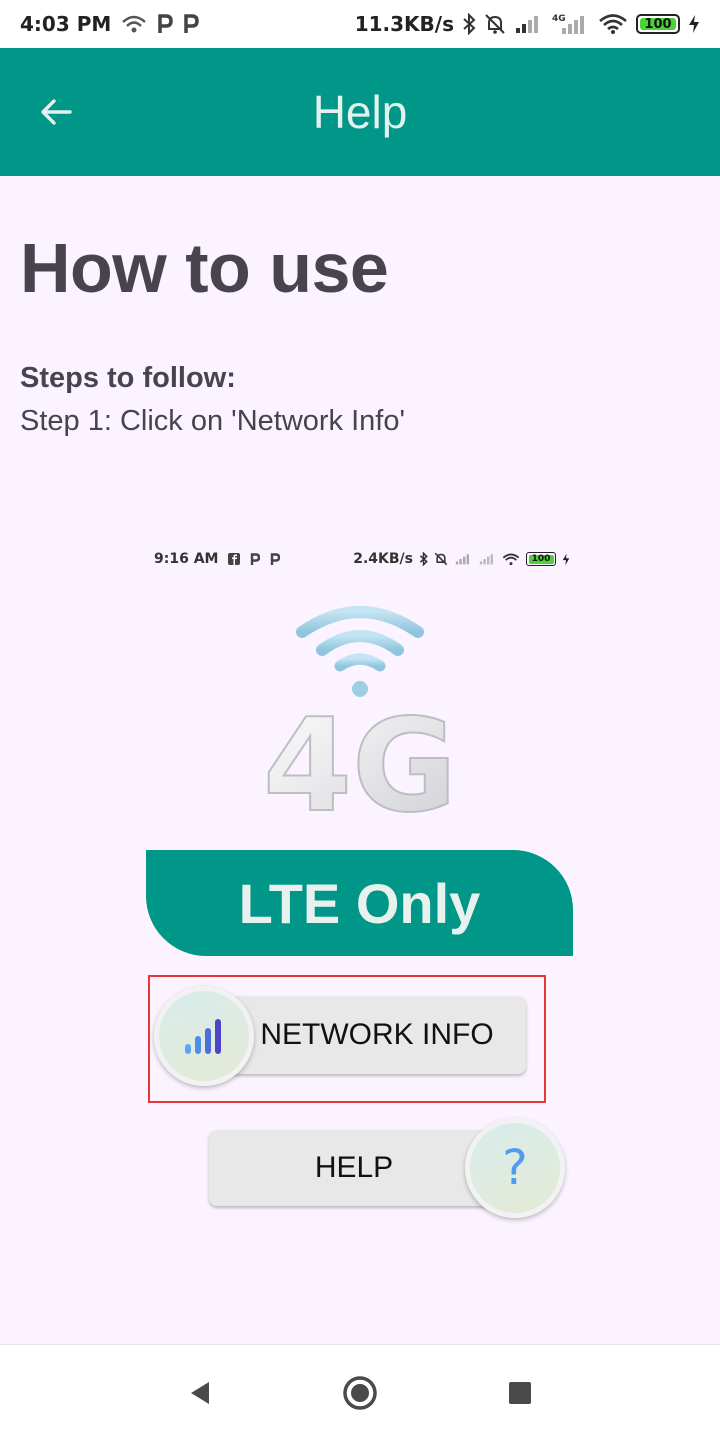 The width and height of the screenshot is (720, 1440). Describe the element at coordinates (186, 559) in the screenshot. I see `illustration-time: 9:16 AM` at that location.